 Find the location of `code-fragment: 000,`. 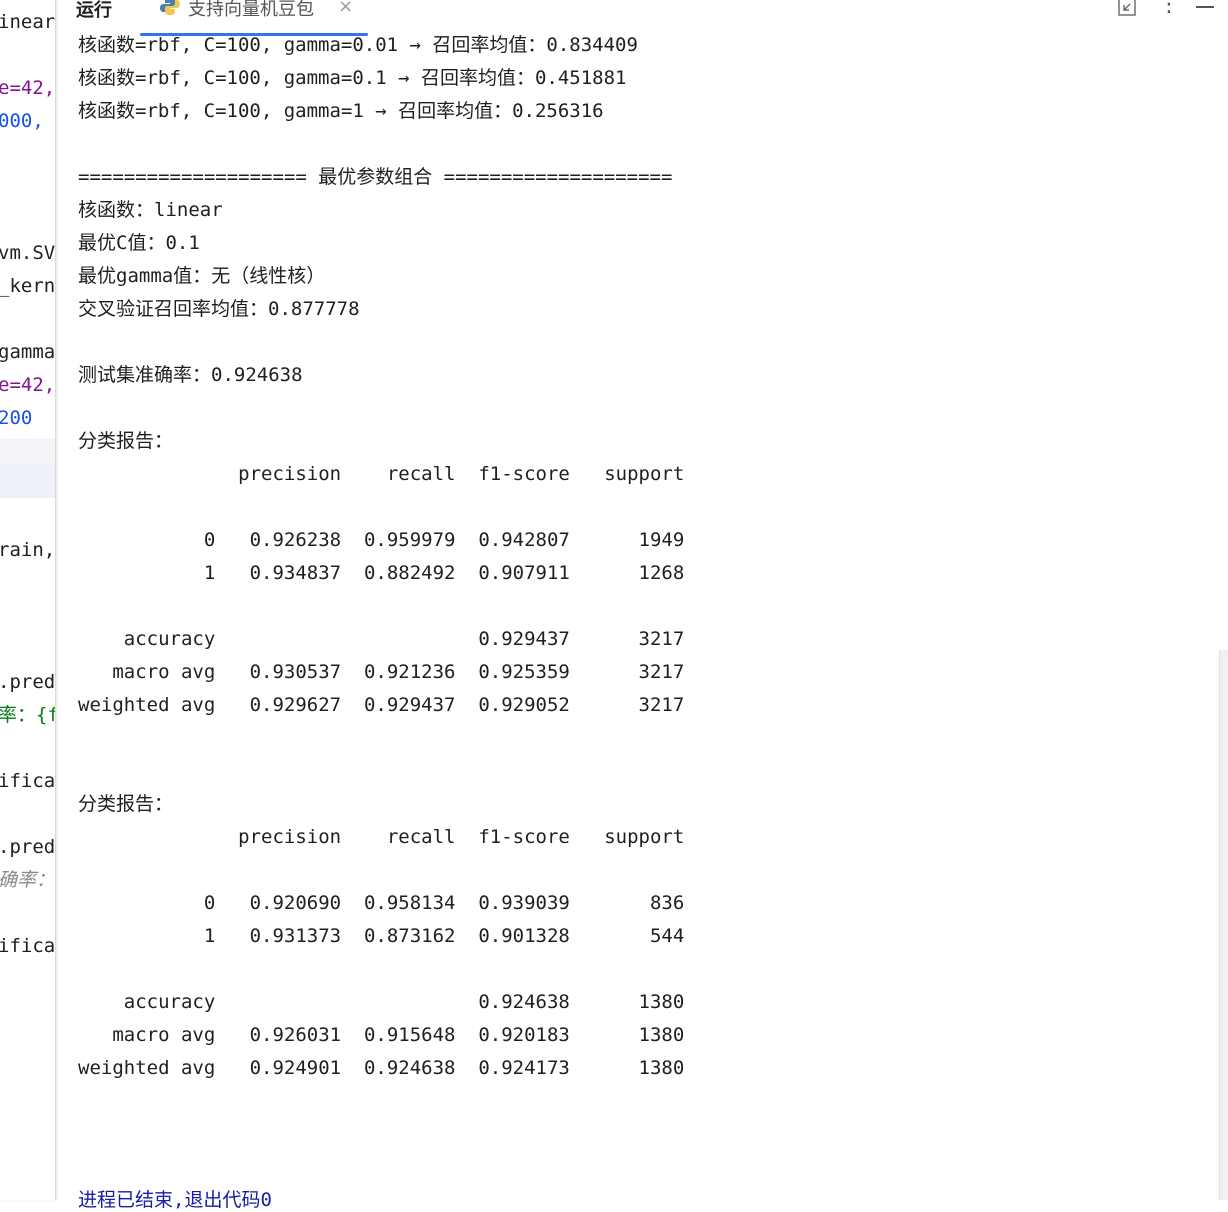

code-fragment: 000, is located at coordinates (22, 121).